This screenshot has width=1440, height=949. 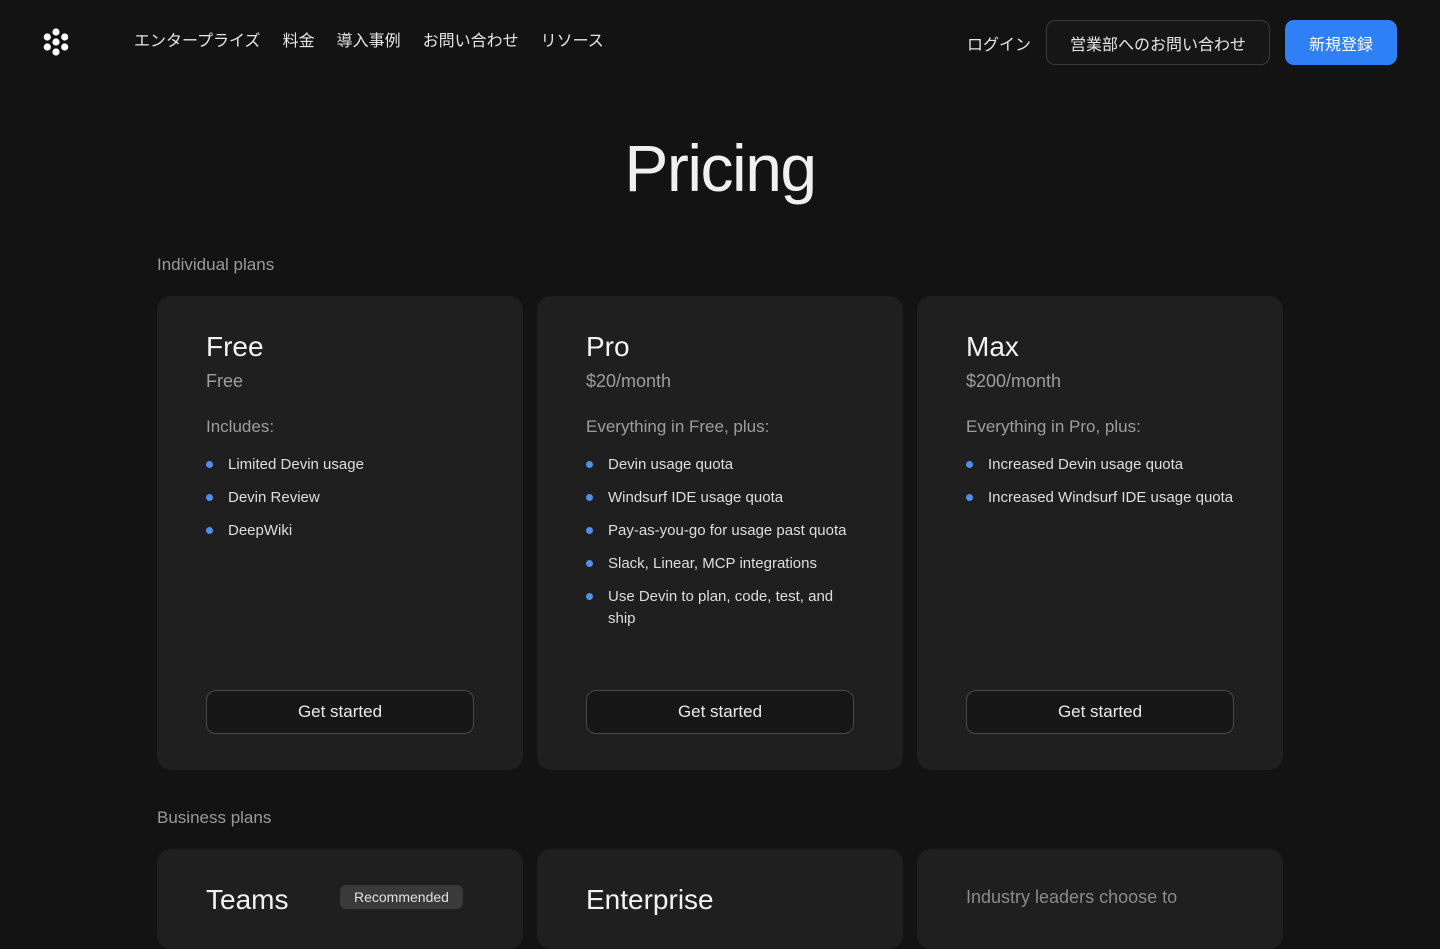 What do you see at coordinates (56, 42) in the screenshot?
I see `logo-icon` at bounding box center [56, 42].